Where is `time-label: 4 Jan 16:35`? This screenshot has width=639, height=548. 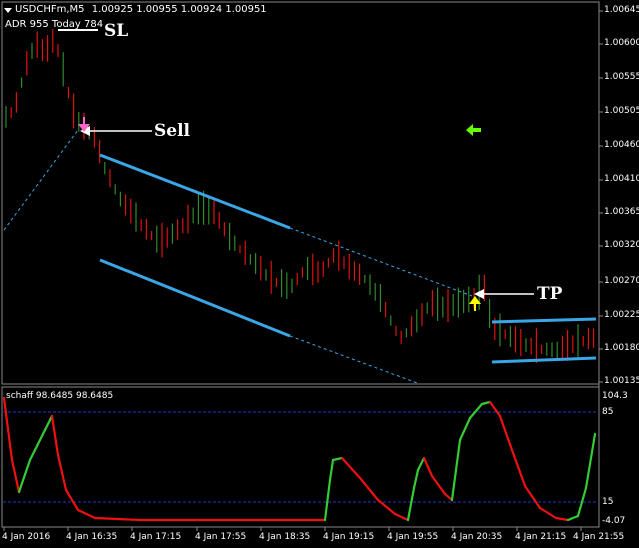 time-label: 4 Jan 16:35 is located at coordinates (92, 537).